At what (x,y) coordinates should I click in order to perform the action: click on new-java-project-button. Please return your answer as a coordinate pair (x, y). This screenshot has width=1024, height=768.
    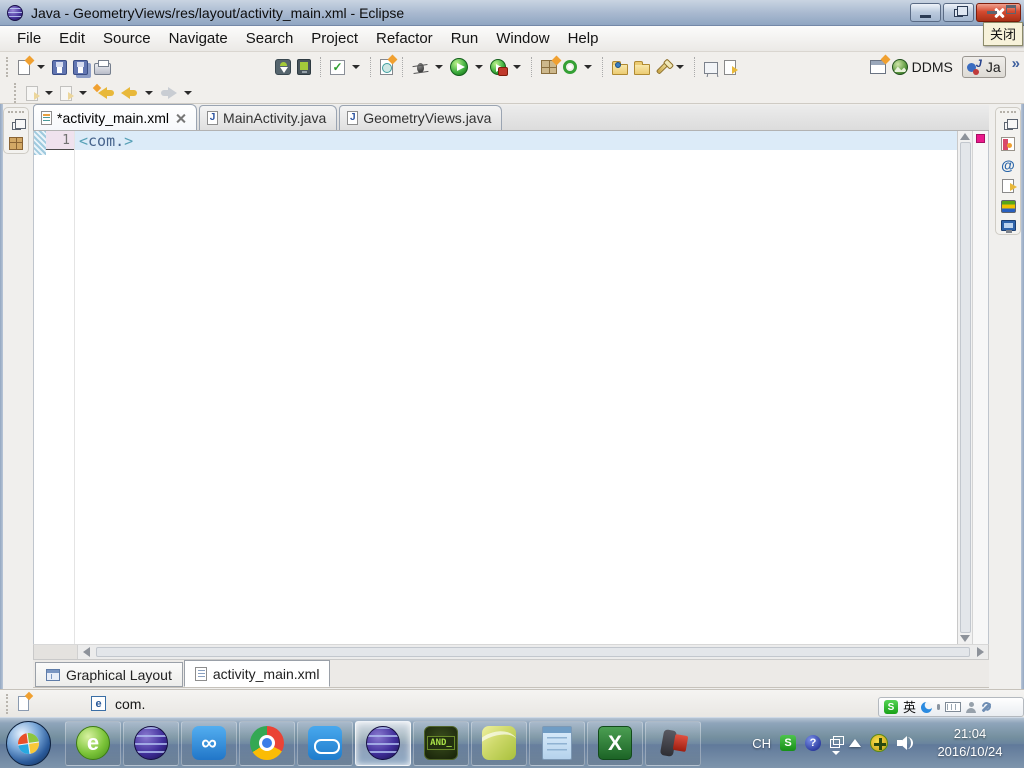
    Looking at the image, I should click on (549, 67).